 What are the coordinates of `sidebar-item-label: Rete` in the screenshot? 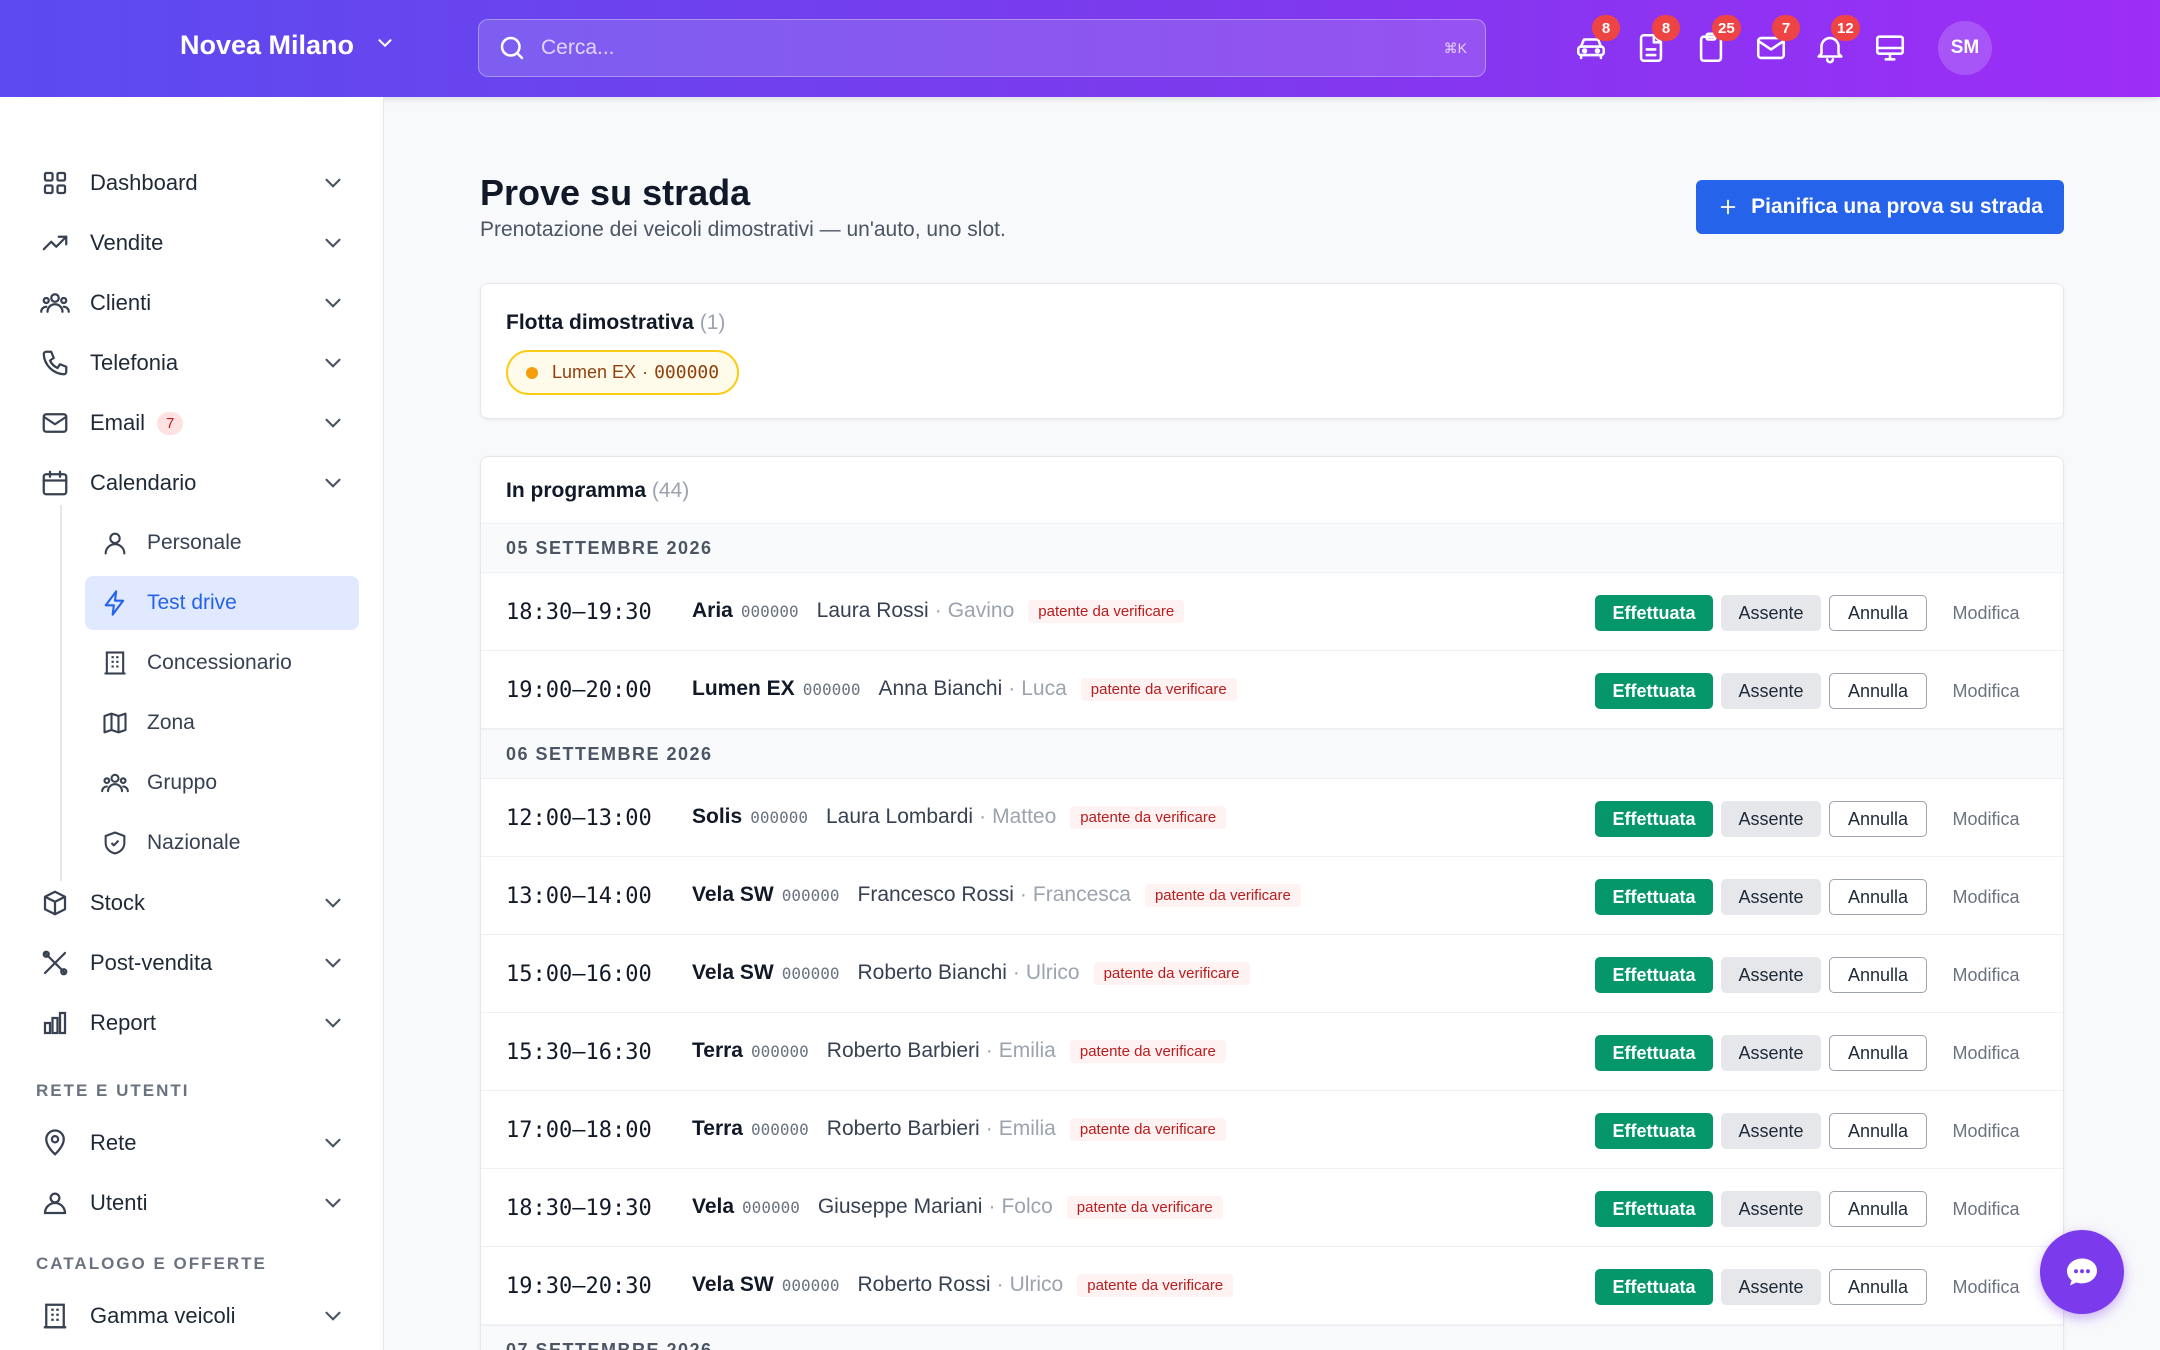 It's located at (113, 1142).